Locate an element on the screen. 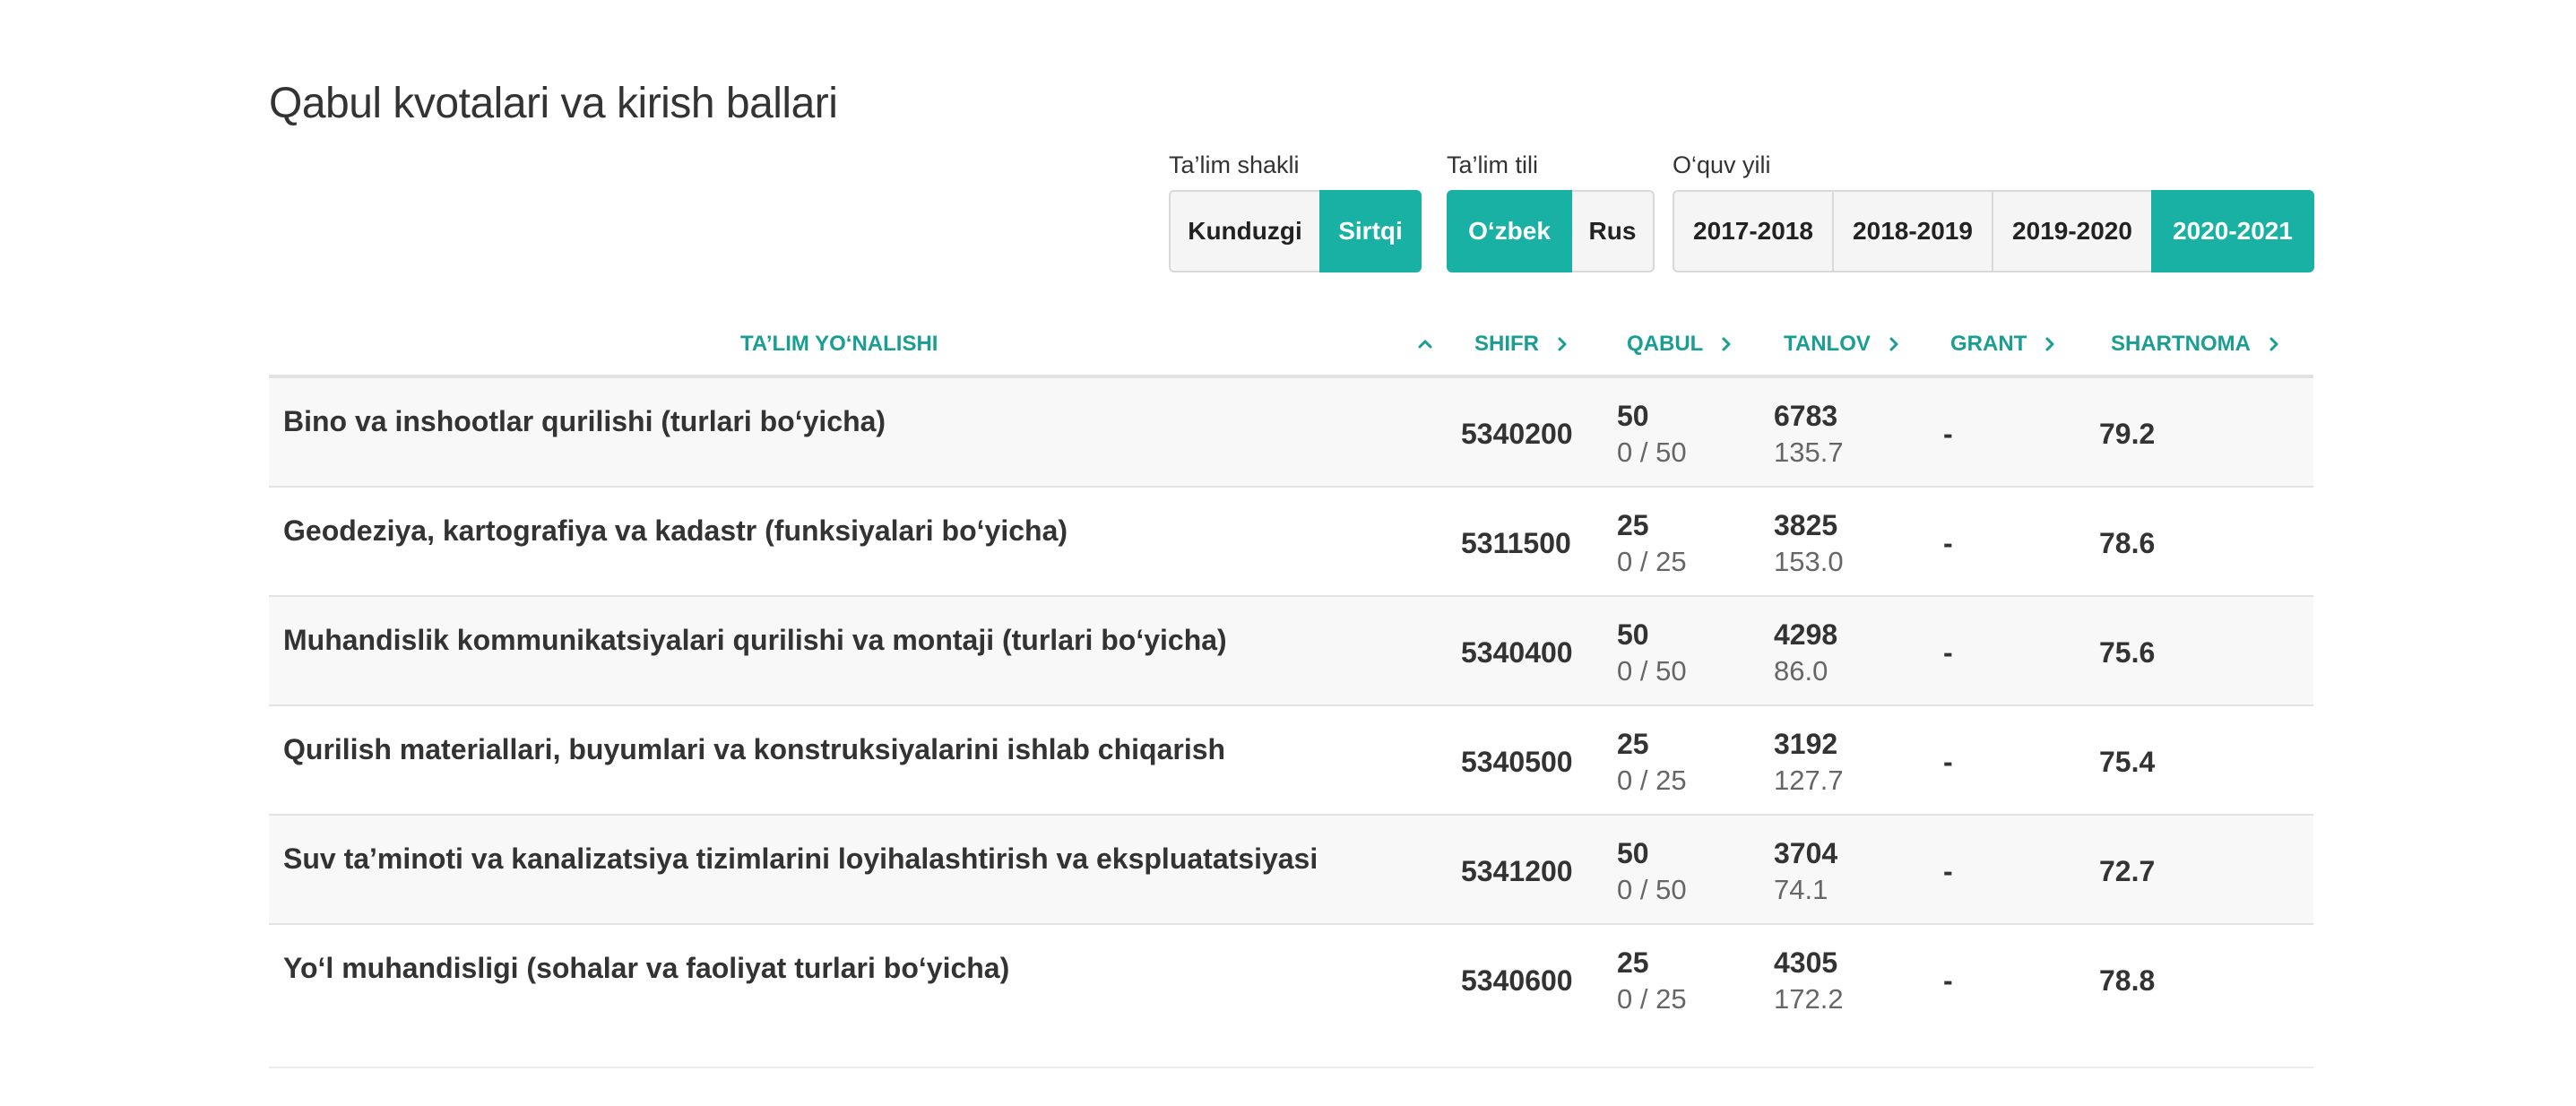  shifr-code: 5341200 is located at coordinates (1517, 871).